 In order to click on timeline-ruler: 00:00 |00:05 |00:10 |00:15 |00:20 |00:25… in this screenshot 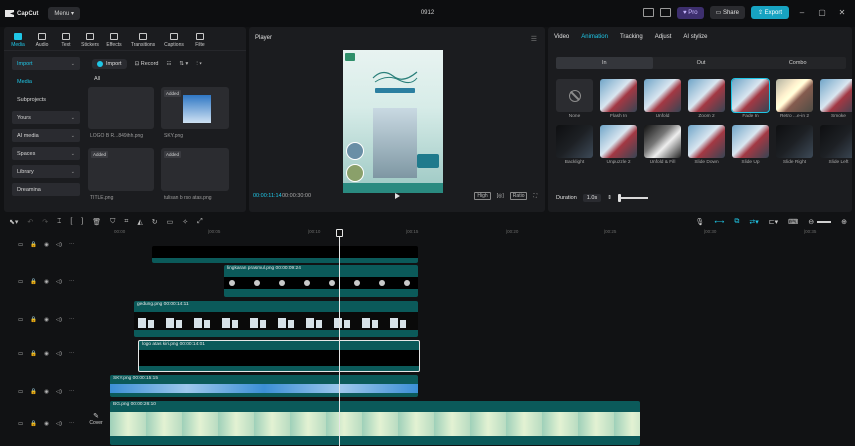, I will do `click(482, 235)`.